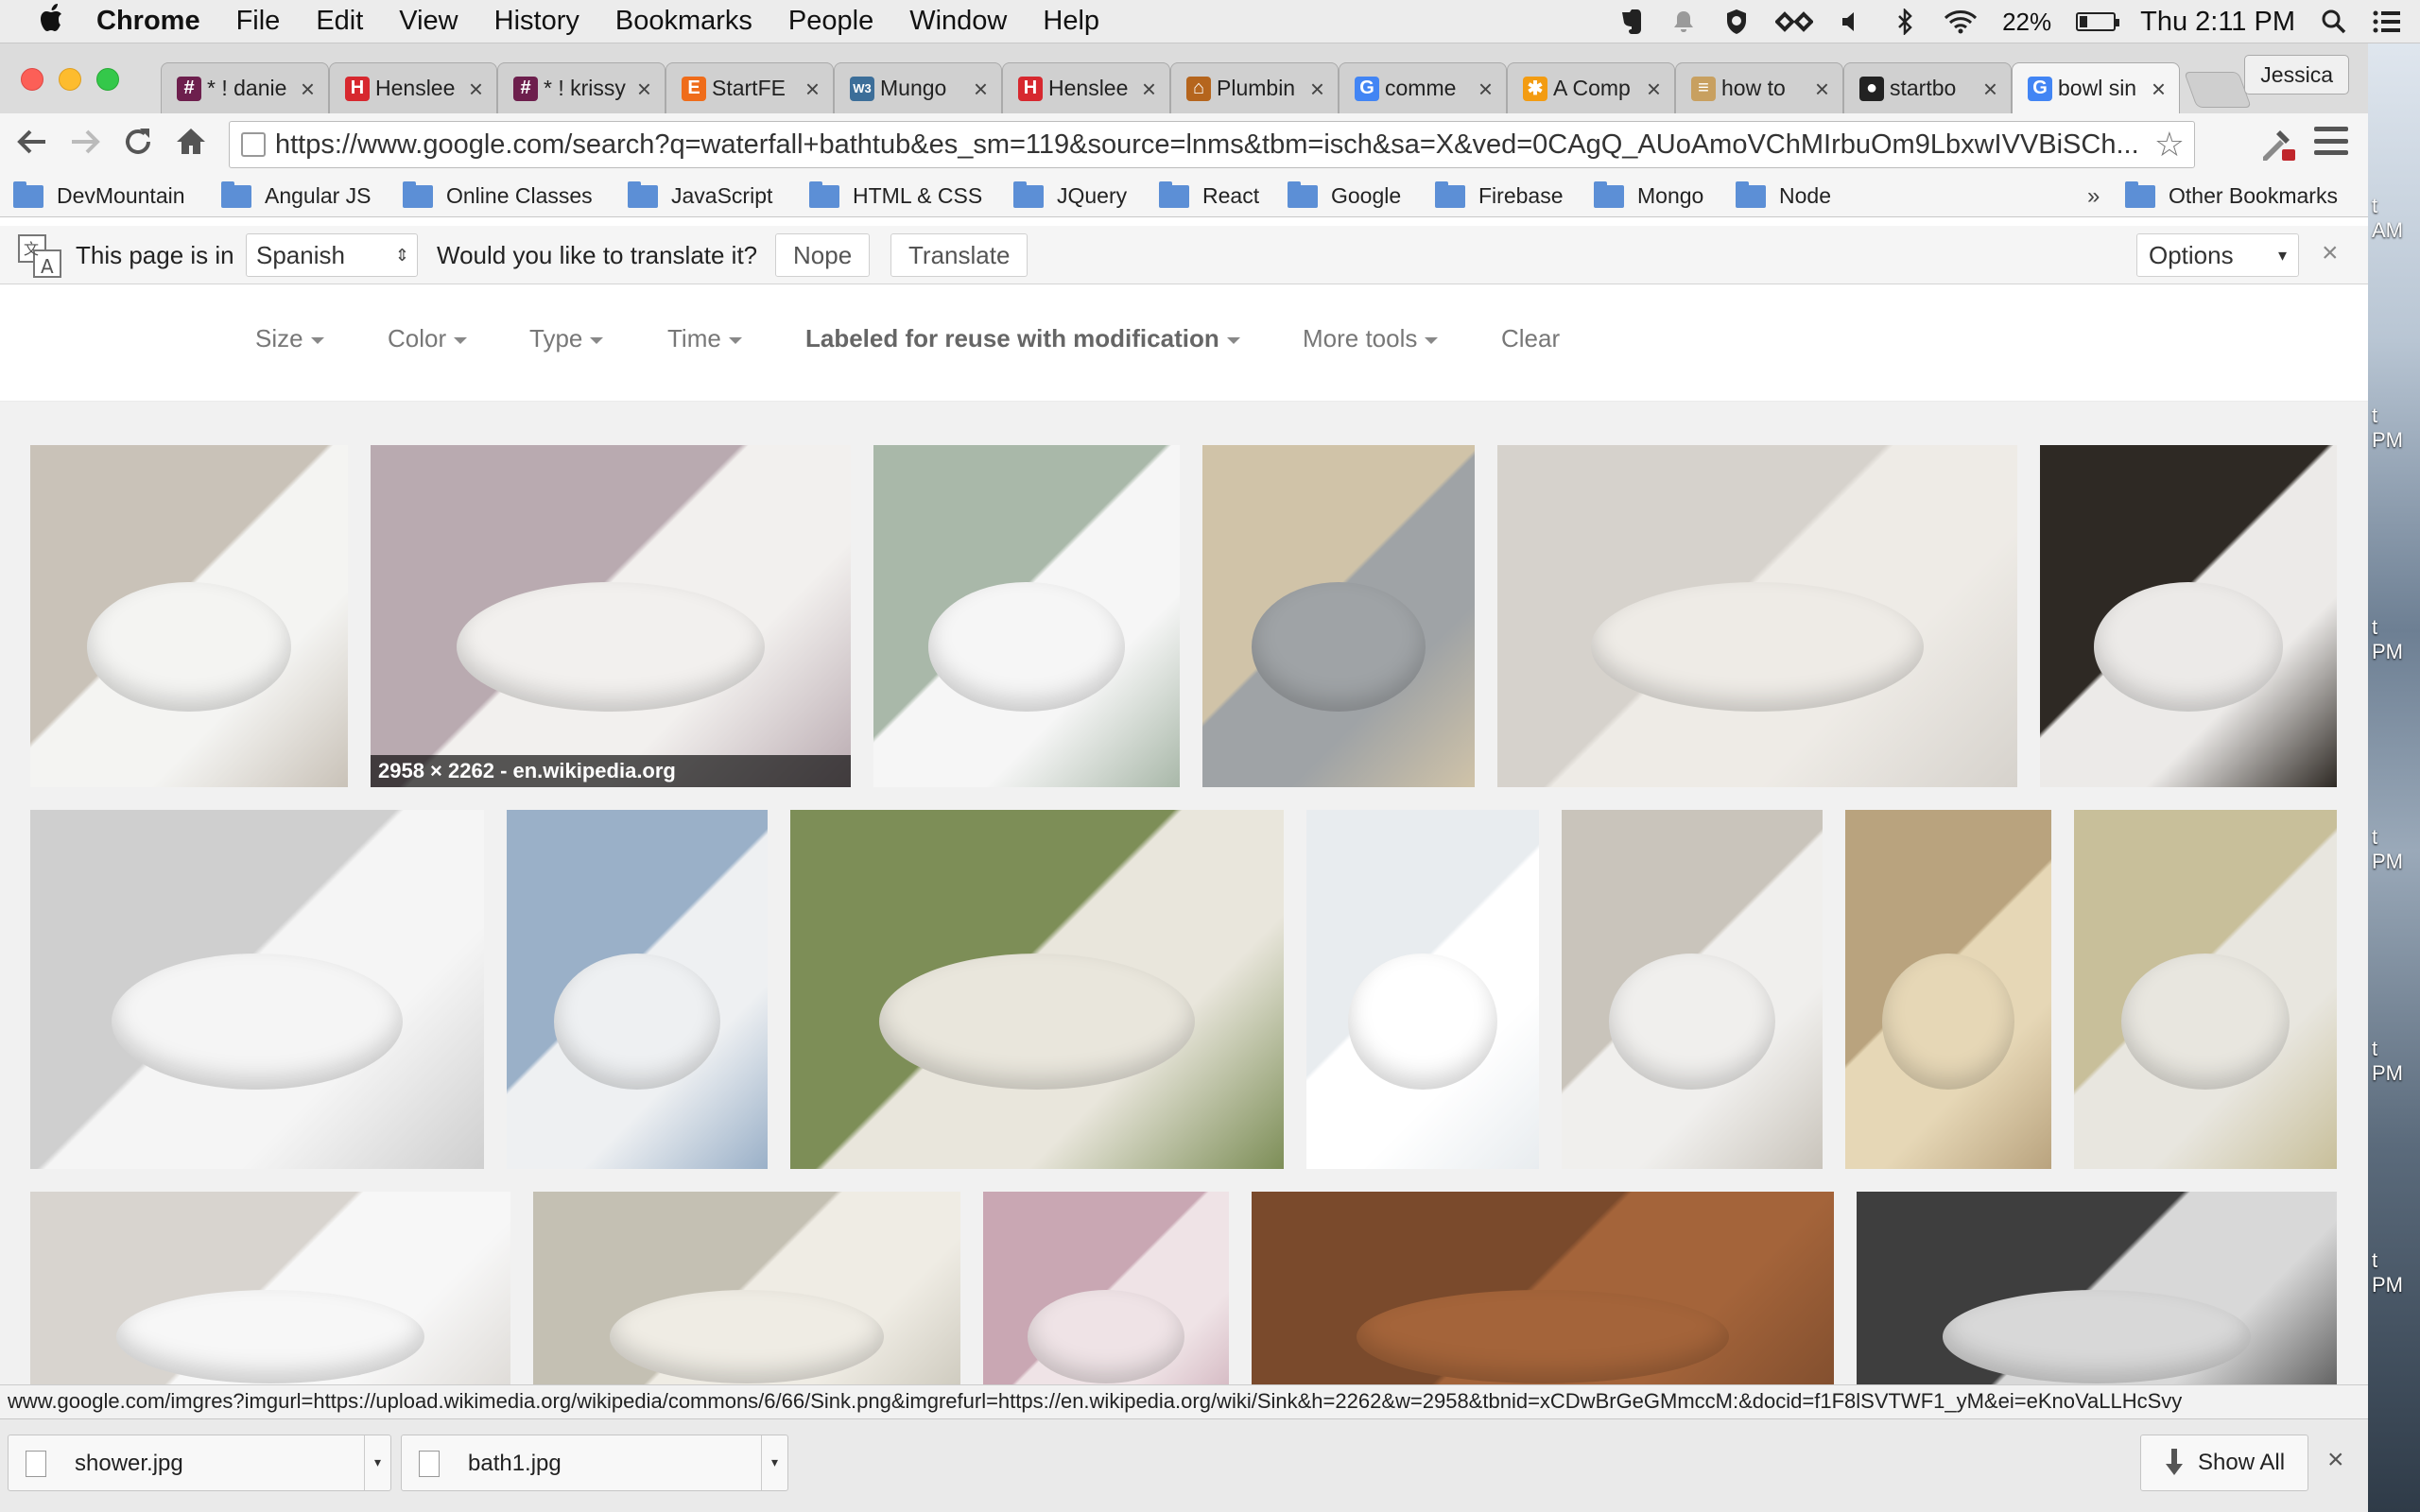 The height and width of the screenshot is (1512, 2420). I want to click on tool-time: Time, so click(704, 338).